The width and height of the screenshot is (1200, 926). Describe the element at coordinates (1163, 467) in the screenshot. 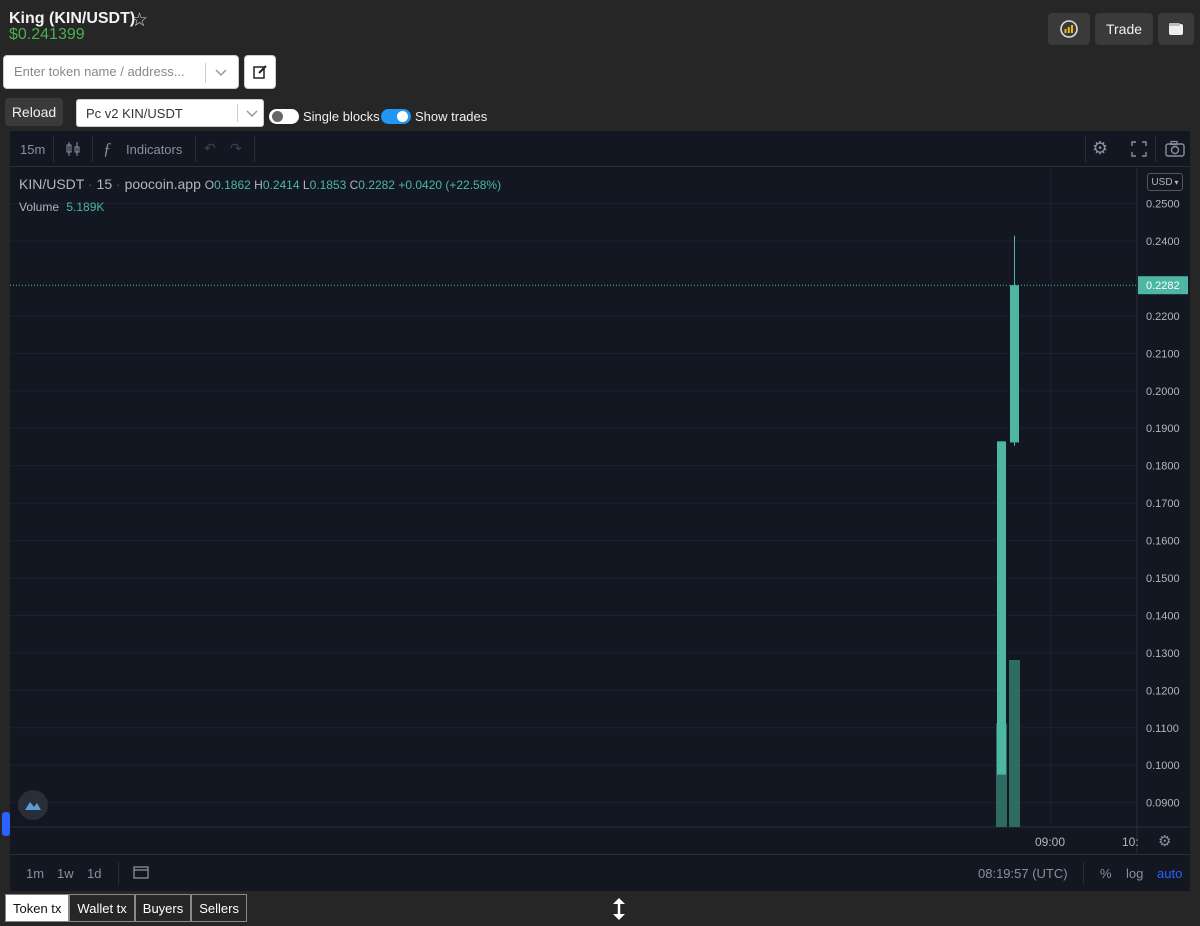

I see `price-tick-label: 0.1800` at that location.